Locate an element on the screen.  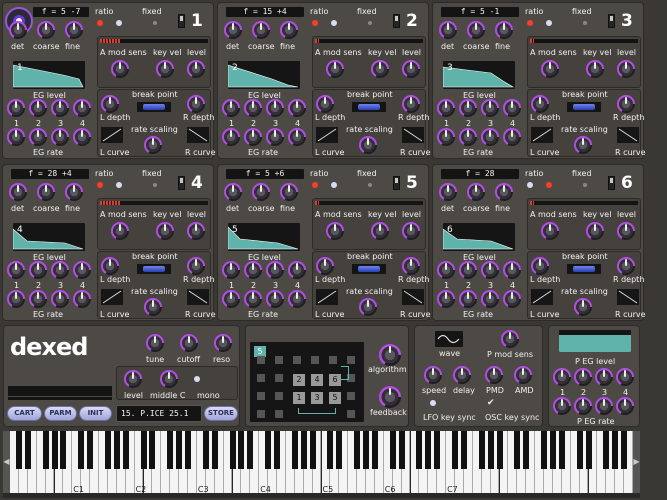
fine-knob is located at coordinates (504, 30).